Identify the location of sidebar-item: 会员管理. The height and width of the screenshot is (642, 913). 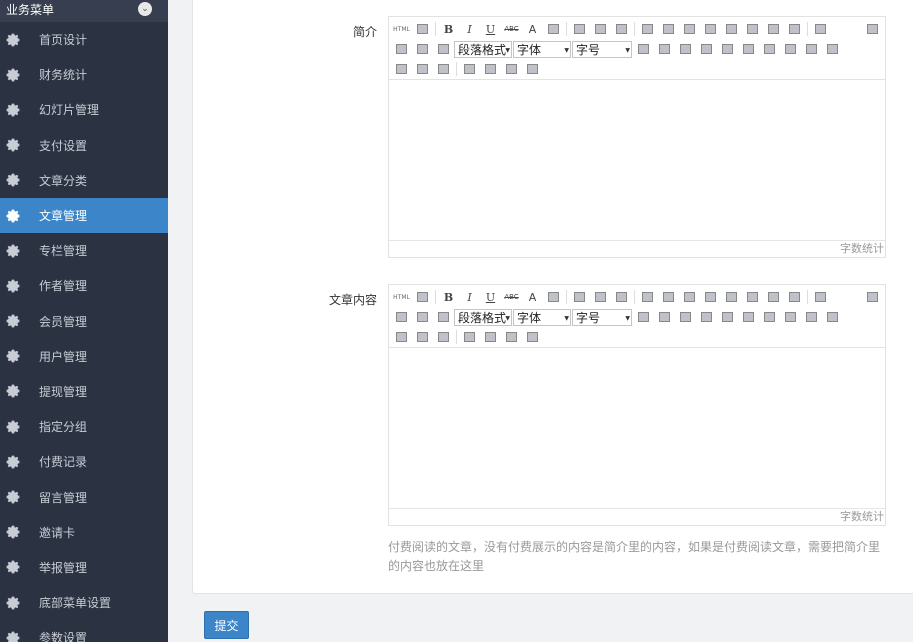
(84, 321).